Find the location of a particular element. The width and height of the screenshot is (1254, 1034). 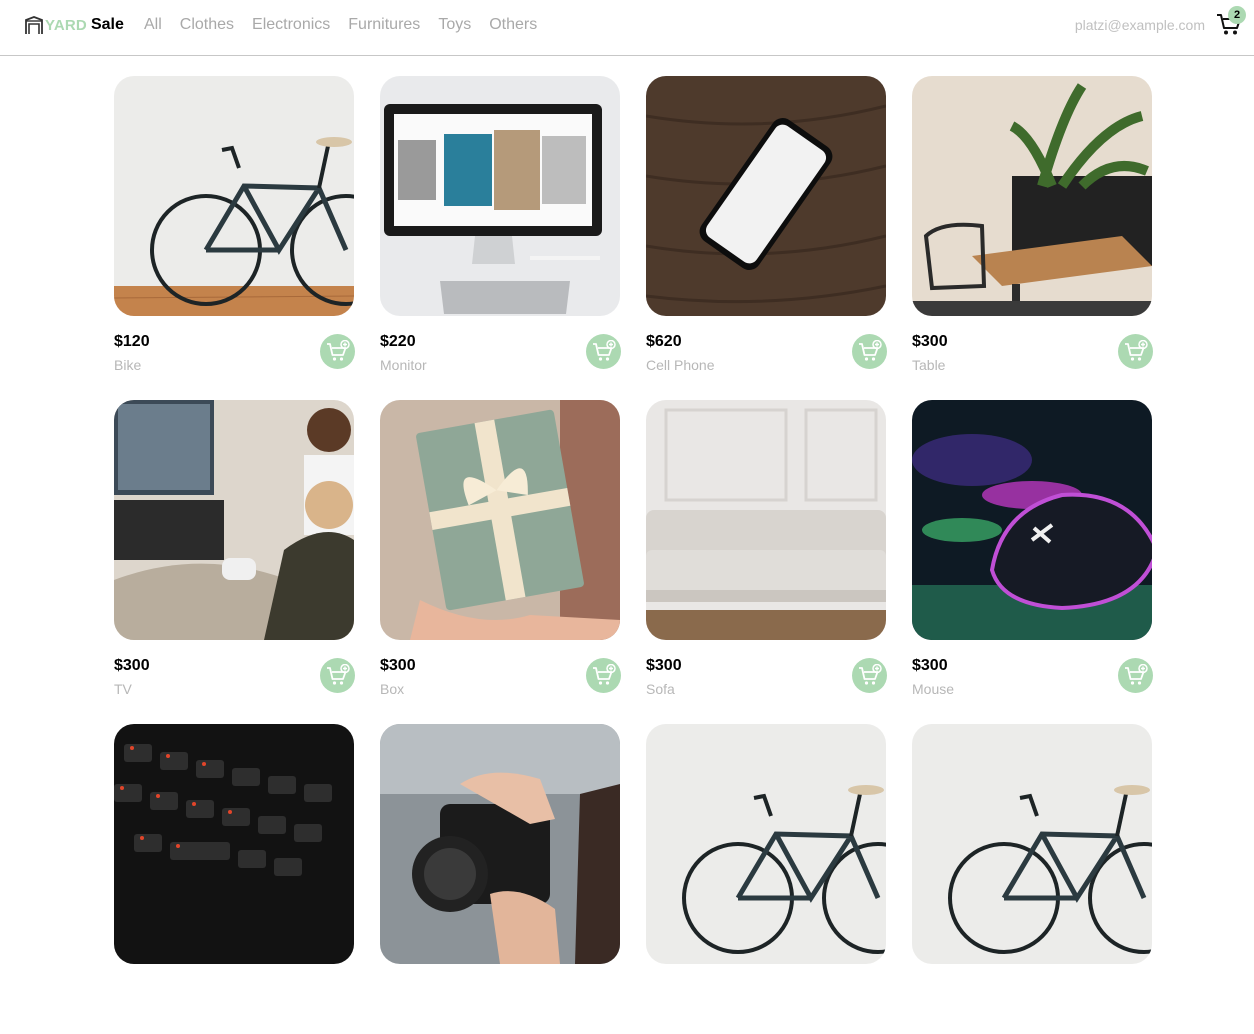

product-image-keyboard is located at coordinates (234, 844).